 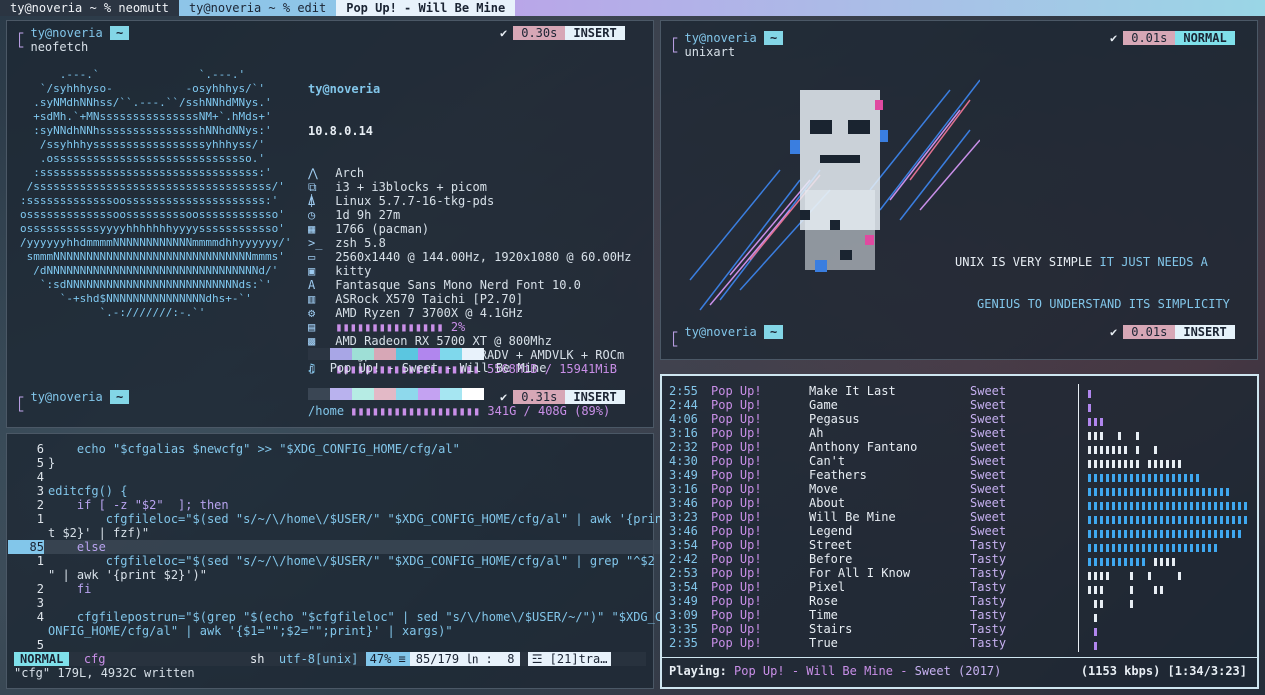 What do you see at coordinates (146, 172) in the screenshot?
I see `ascii-art-line: :sssssssssssssssssssssssssssssssss:'` at bounding box center [146, 172].